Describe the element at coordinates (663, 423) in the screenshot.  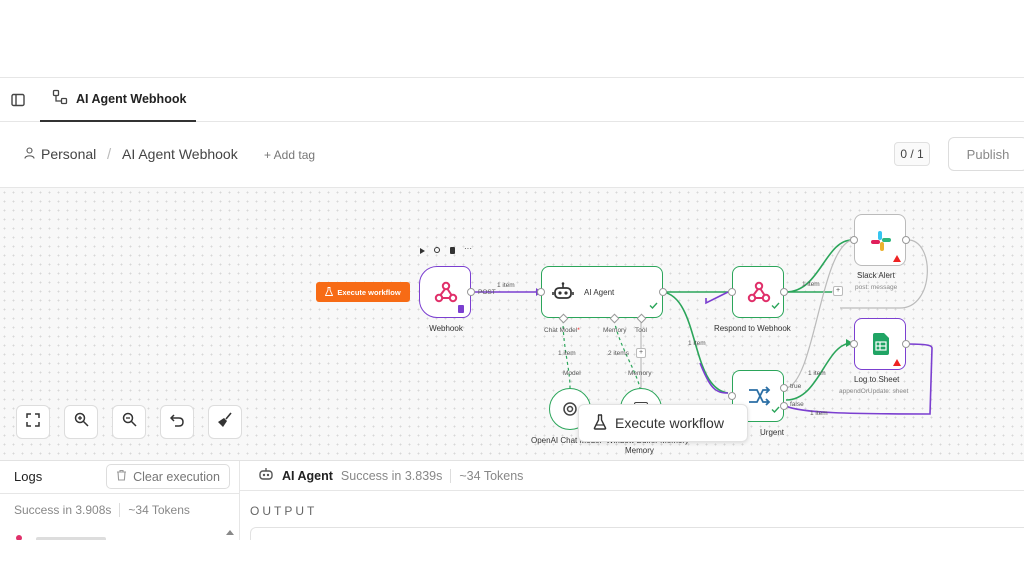
I see `execute-workflow-button: Execute workflow` at that location.